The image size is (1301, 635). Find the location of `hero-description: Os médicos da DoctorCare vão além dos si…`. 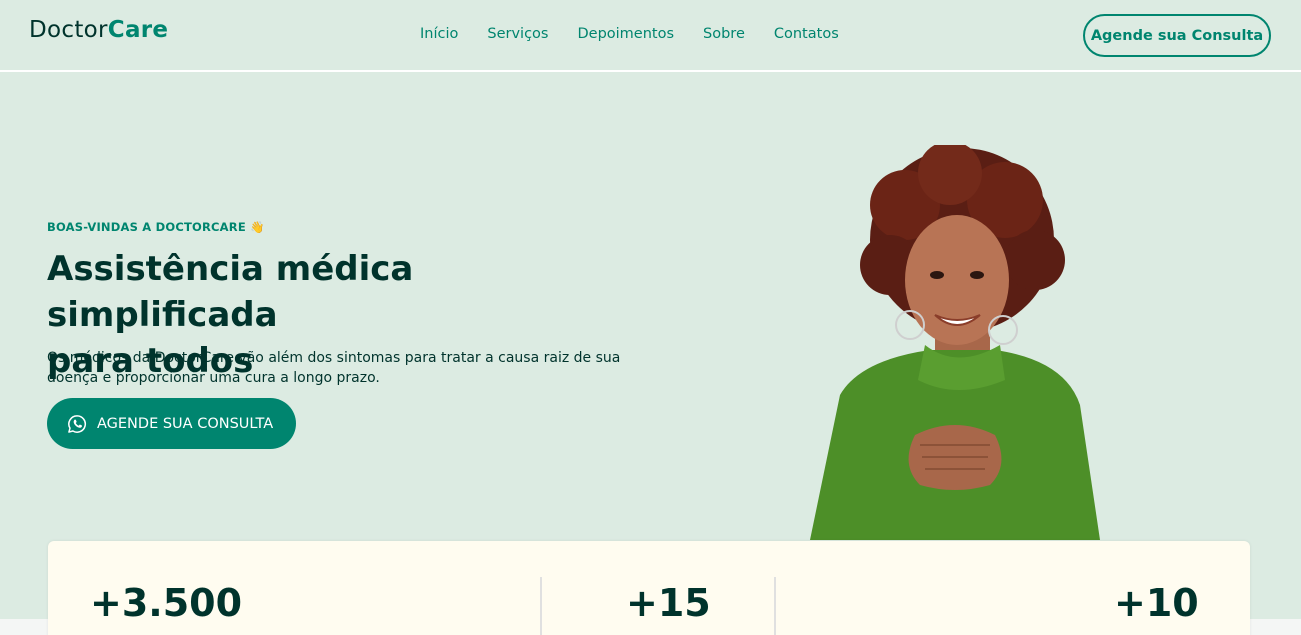

hero-description: Os médicos da DoctorCare vão além dos si… is located at coordinates (334, 368).